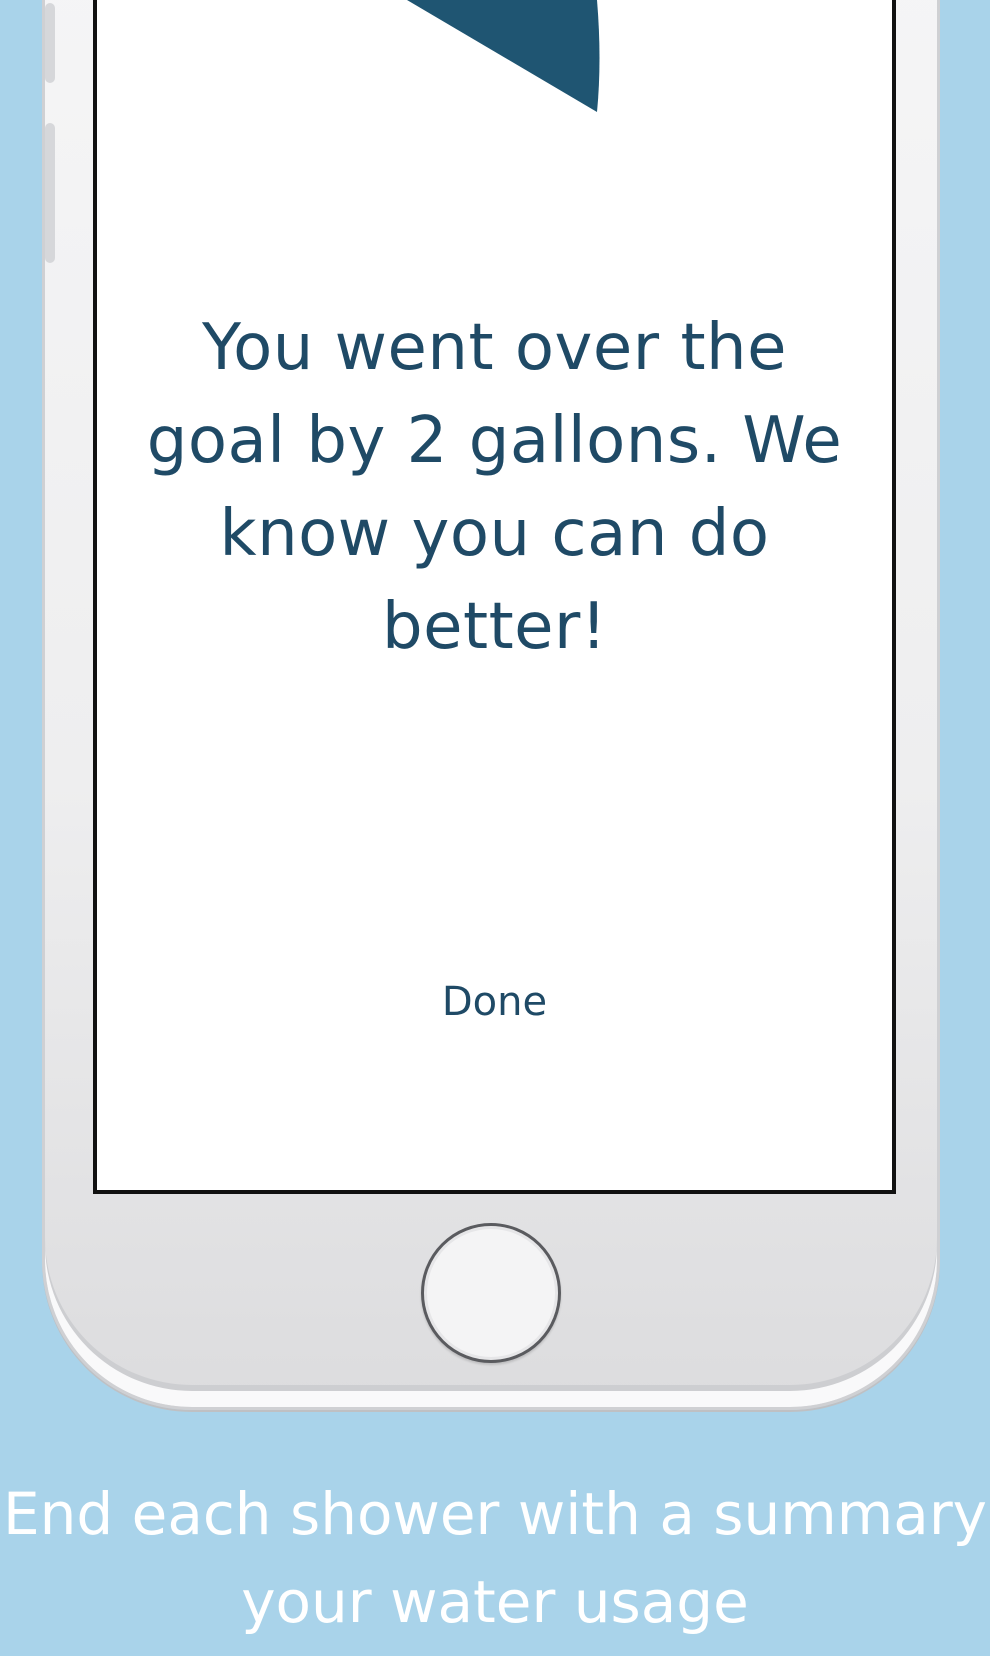  What do you see at coordinates (50, 43) in the screenshot?
I see `phone-side-button` at bounding box center [50, 43].